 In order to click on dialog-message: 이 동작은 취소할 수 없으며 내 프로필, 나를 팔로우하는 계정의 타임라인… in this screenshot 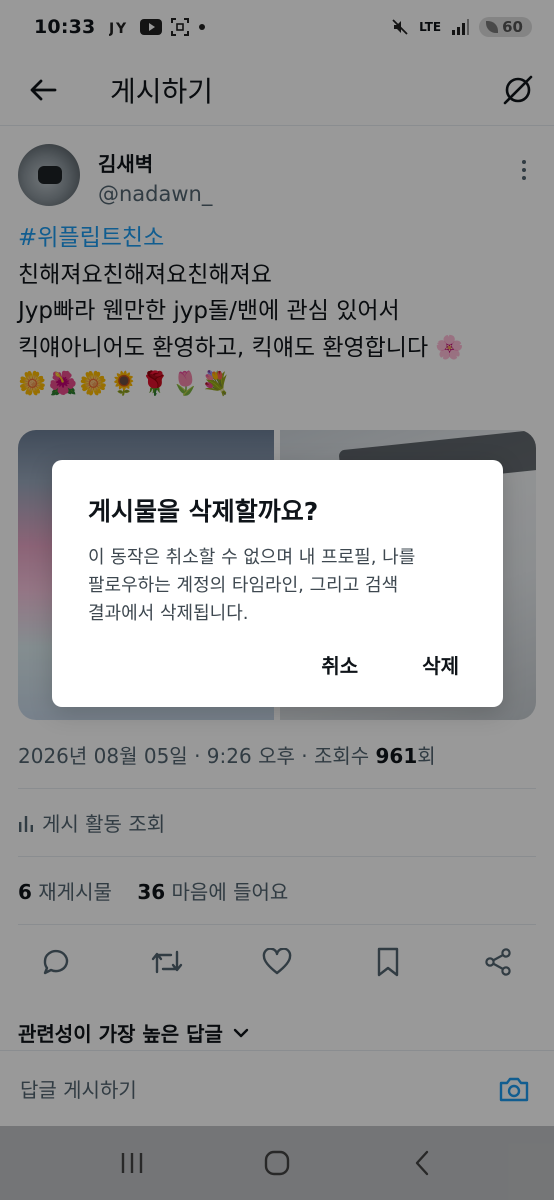, I will do `click(252, 585)`.